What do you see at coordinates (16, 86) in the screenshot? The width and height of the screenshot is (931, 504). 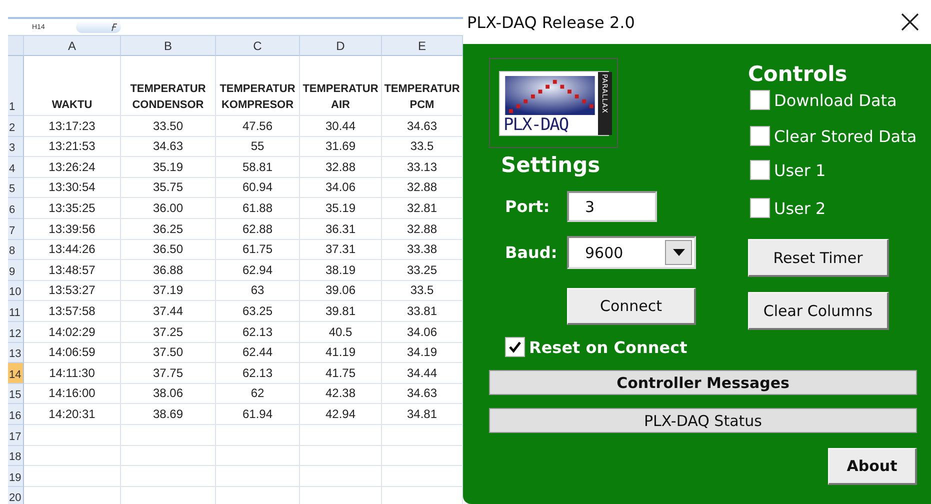 I see `row-header: 1` at bounding box center [16, 86].